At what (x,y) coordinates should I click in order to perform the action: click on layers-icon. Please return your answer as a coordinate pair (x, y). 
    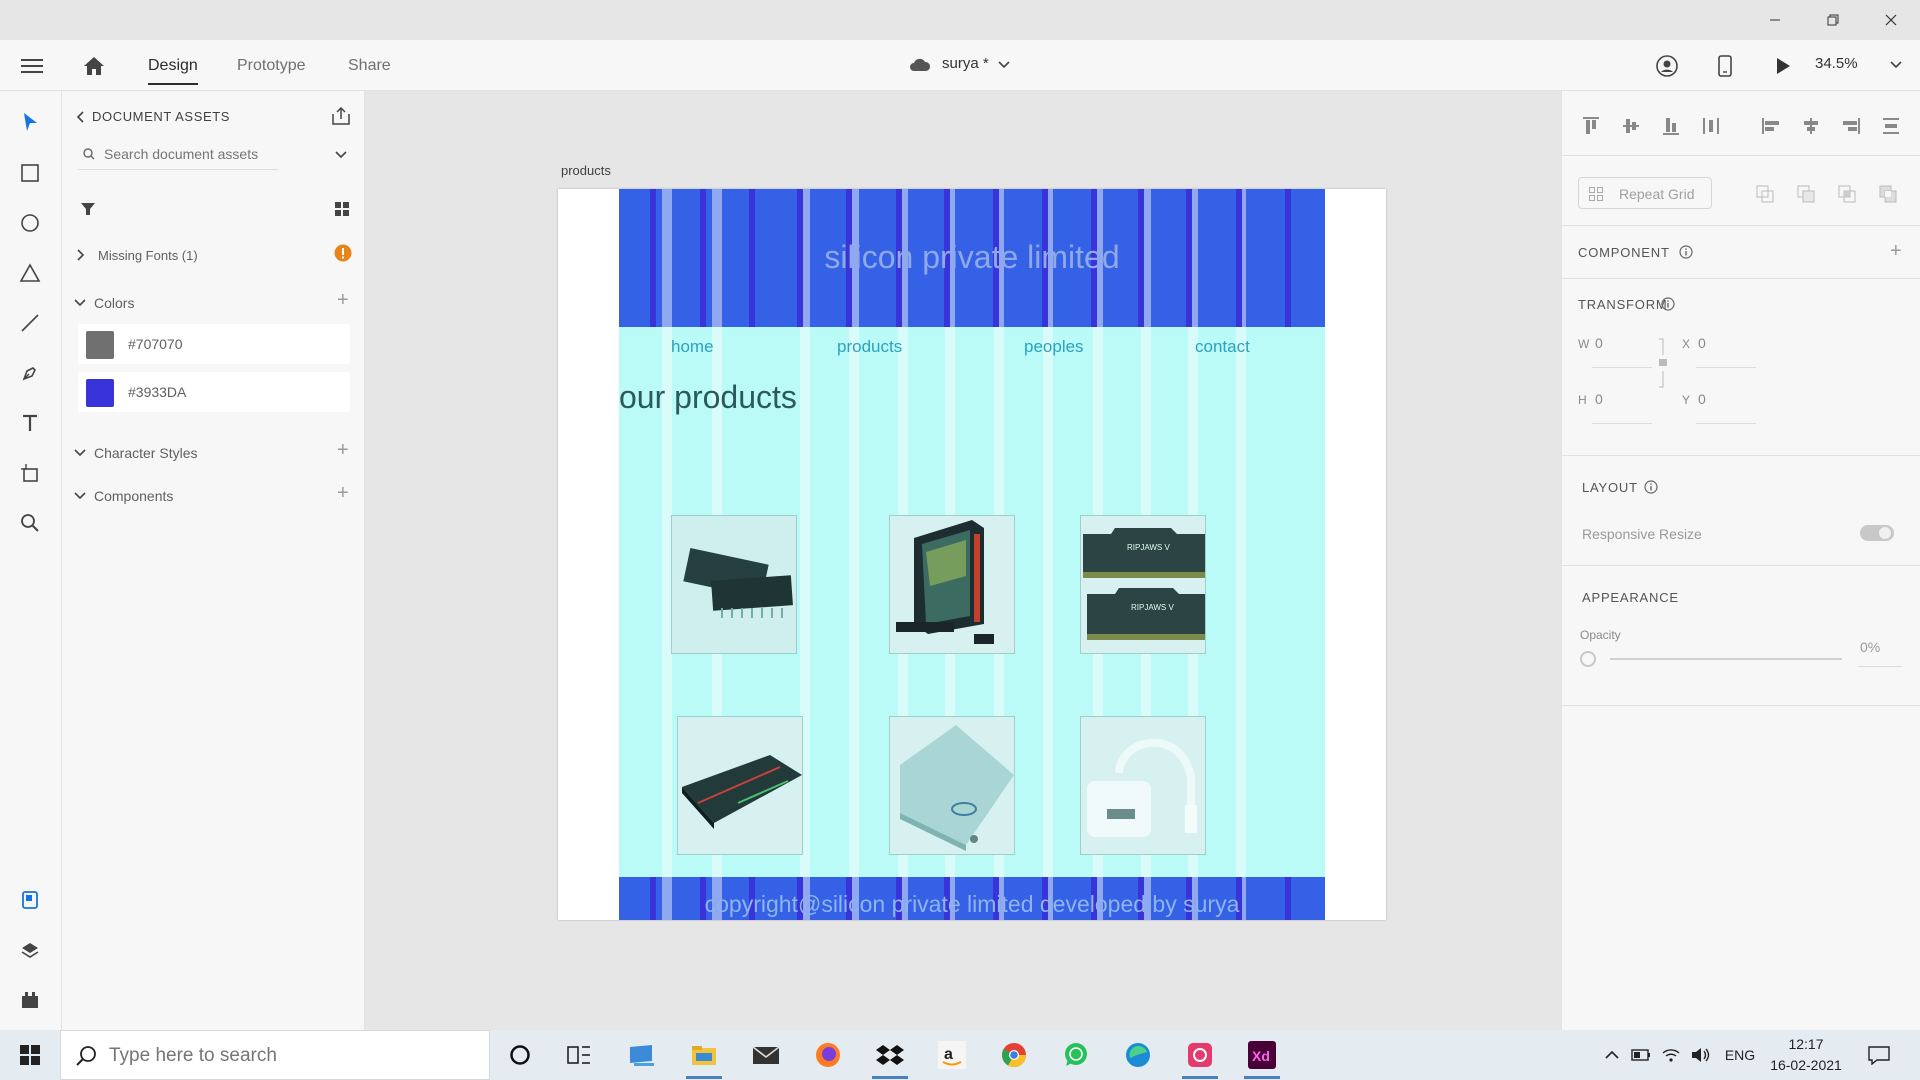
    Looking at the image, I should click on (30, 950).